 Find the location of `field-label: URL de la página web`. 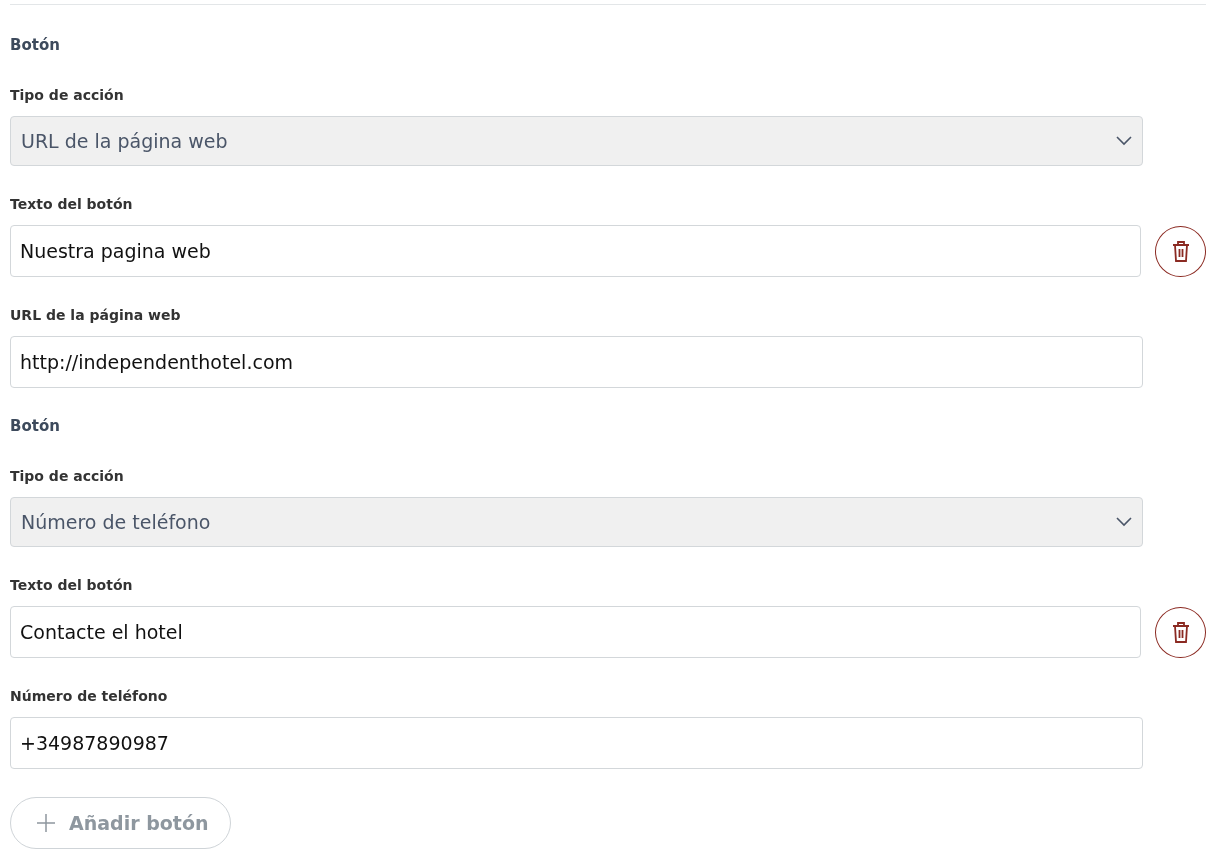

field-label: URL de la página web is located at coordinates (96, 315).